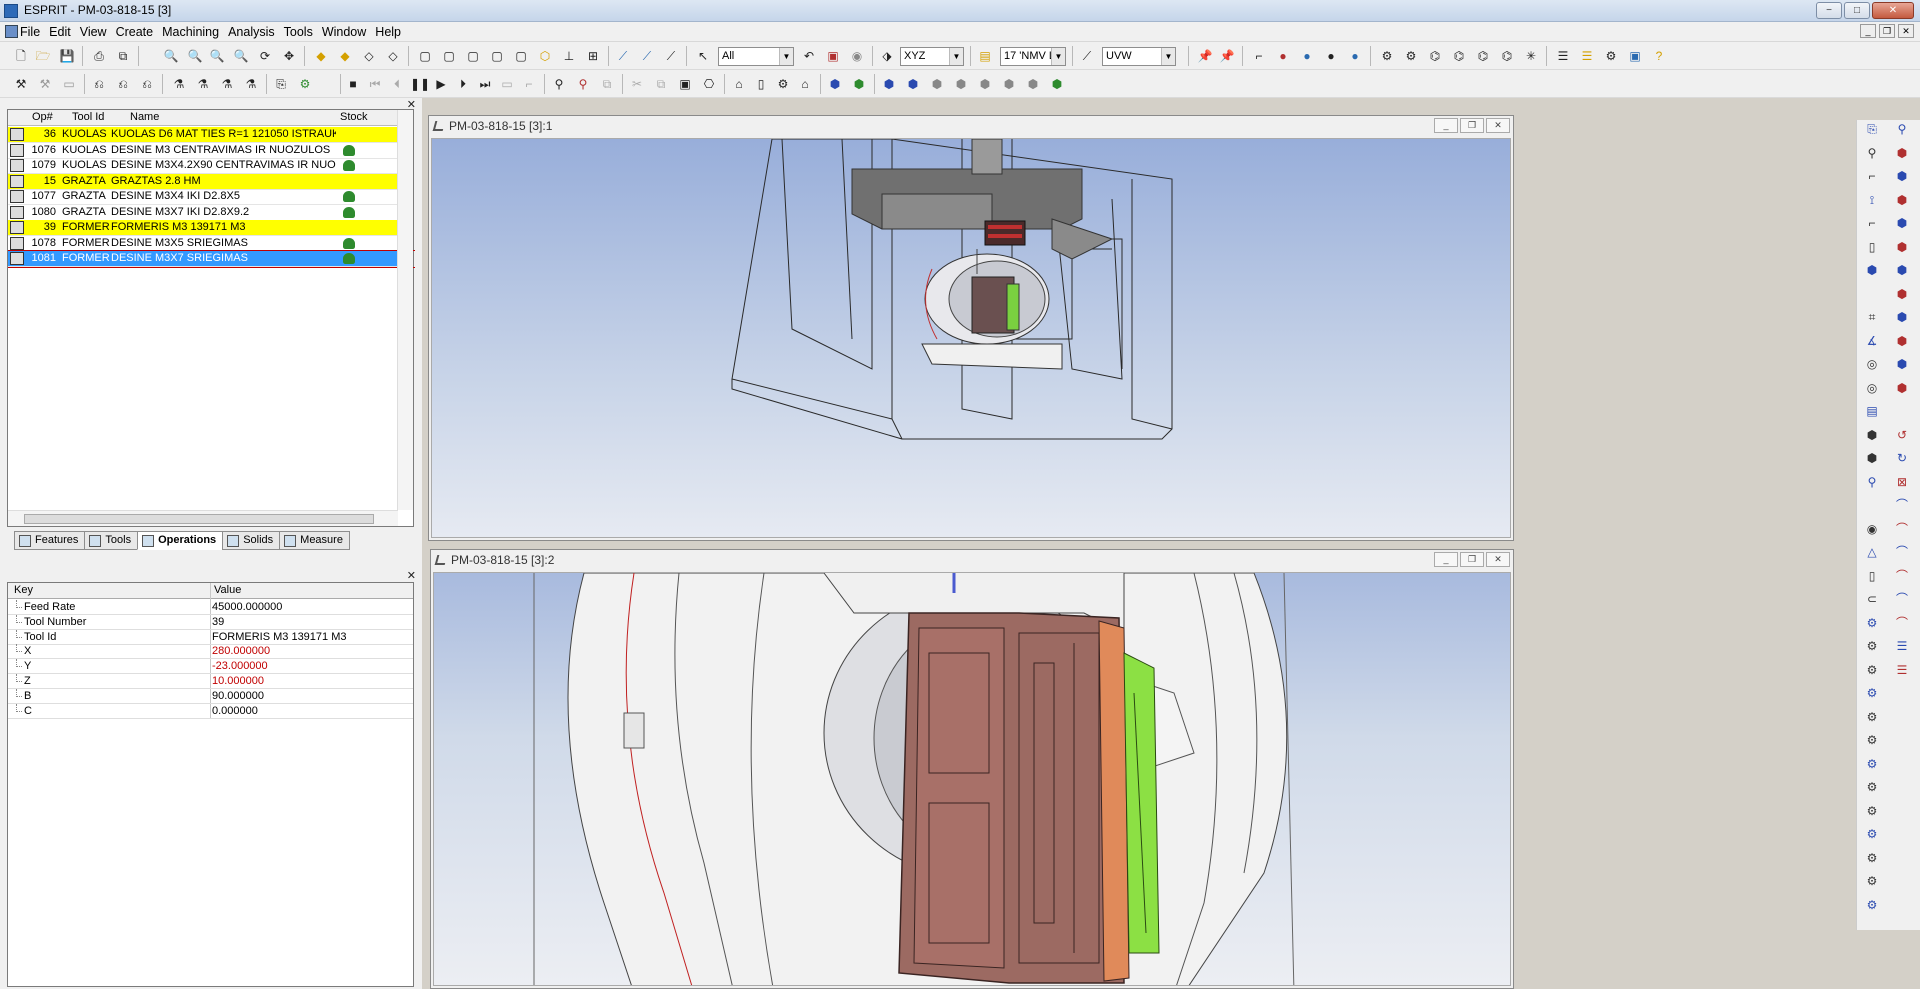 The image size is (1920, 989). Describe the element at coordinates (1902, 200) in the screenshot. I see `right-toolbar-col2-3-icon: ⬢` at that location.